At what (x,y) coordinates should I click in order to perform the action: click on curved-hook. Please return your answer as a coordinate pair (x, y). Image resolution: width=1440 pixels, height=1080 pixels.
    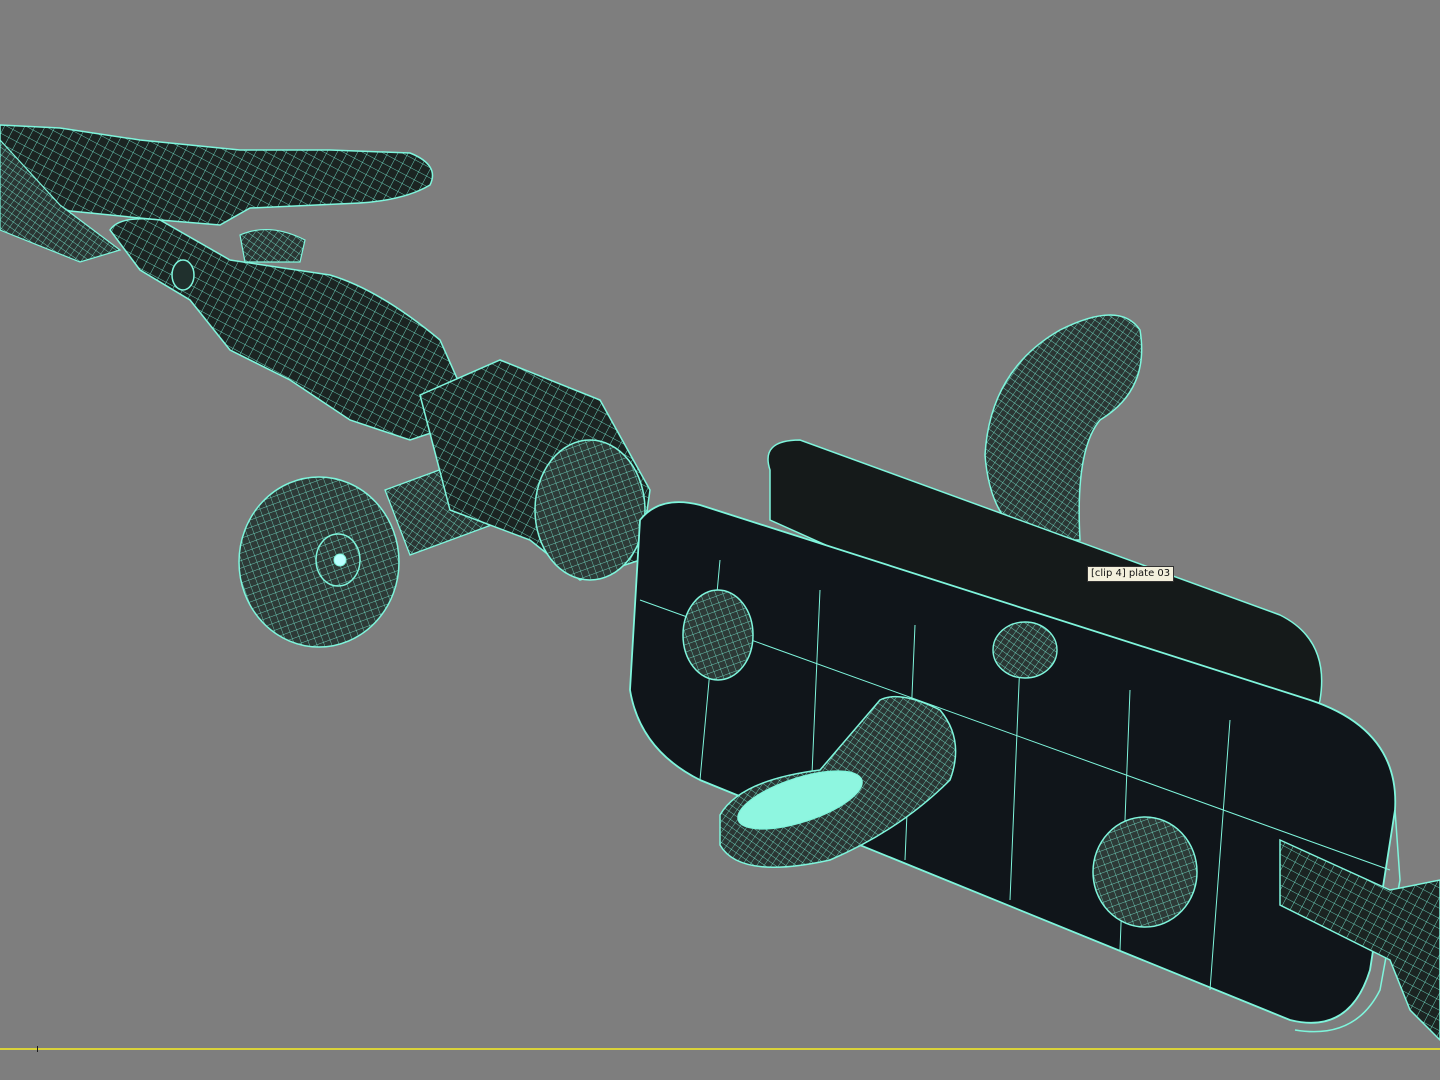
    Looking at the image, I should click on (1063, 427).